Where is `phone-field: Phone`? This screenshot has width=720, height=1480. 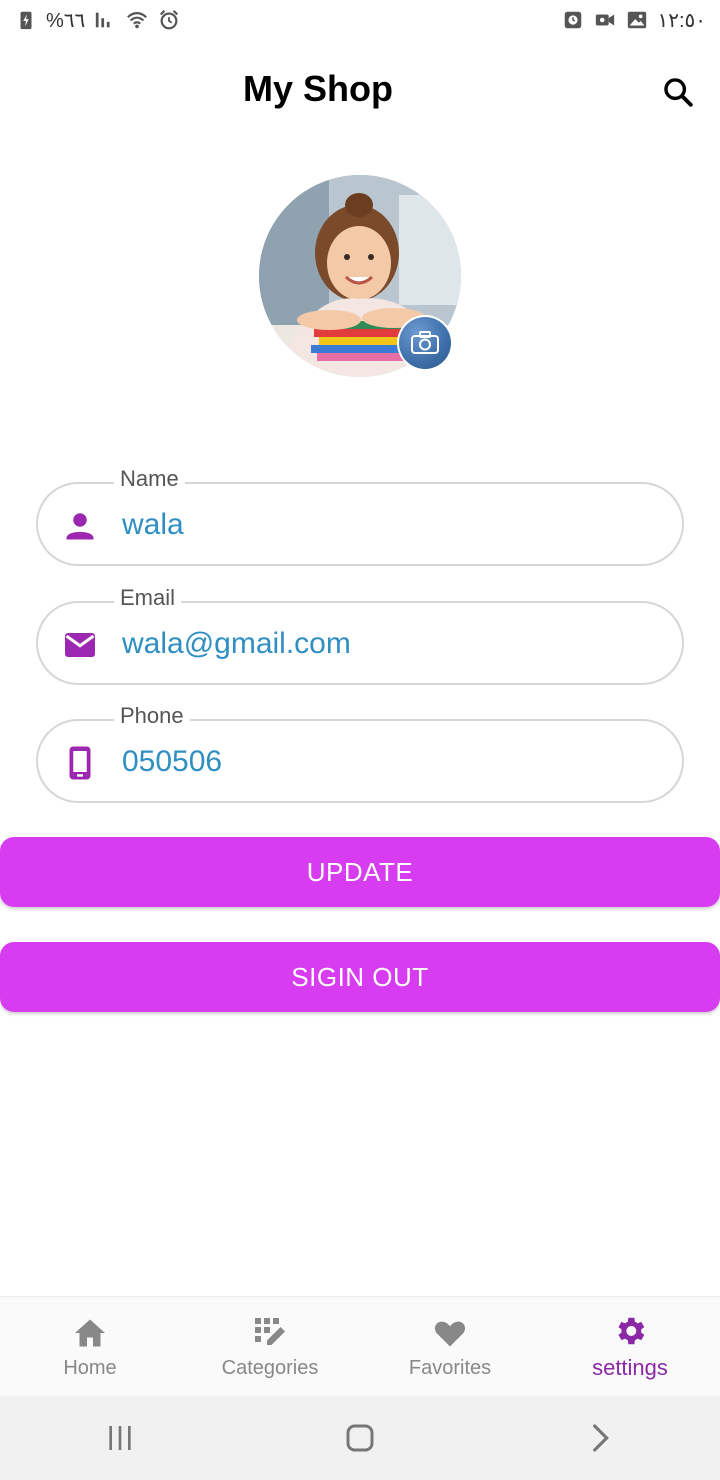
phone-field: Phone is located at coordinates (360, 753).